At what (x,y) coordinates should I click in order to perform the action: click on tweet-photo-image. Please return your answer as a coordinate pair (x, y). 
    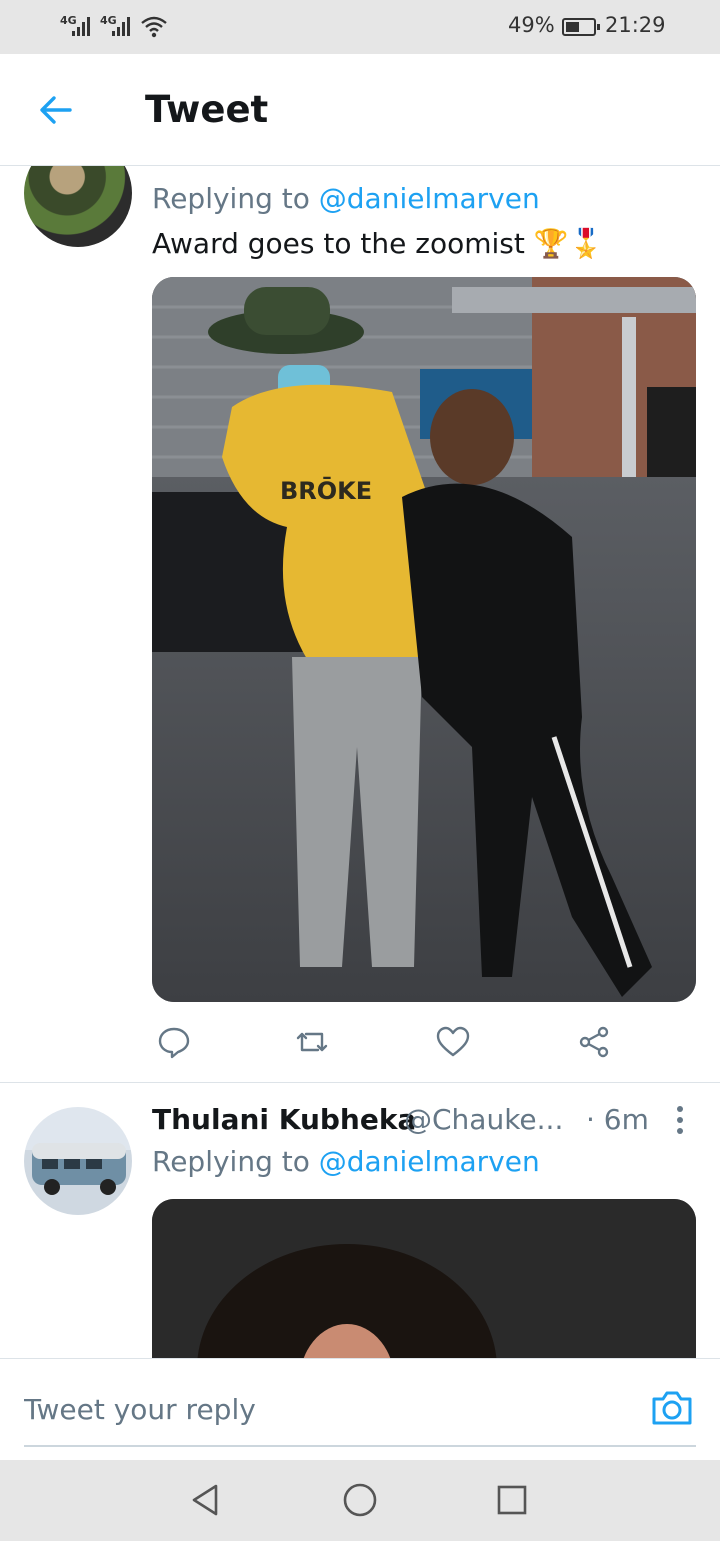
    Looking at the image, I should click on (424, 1278).